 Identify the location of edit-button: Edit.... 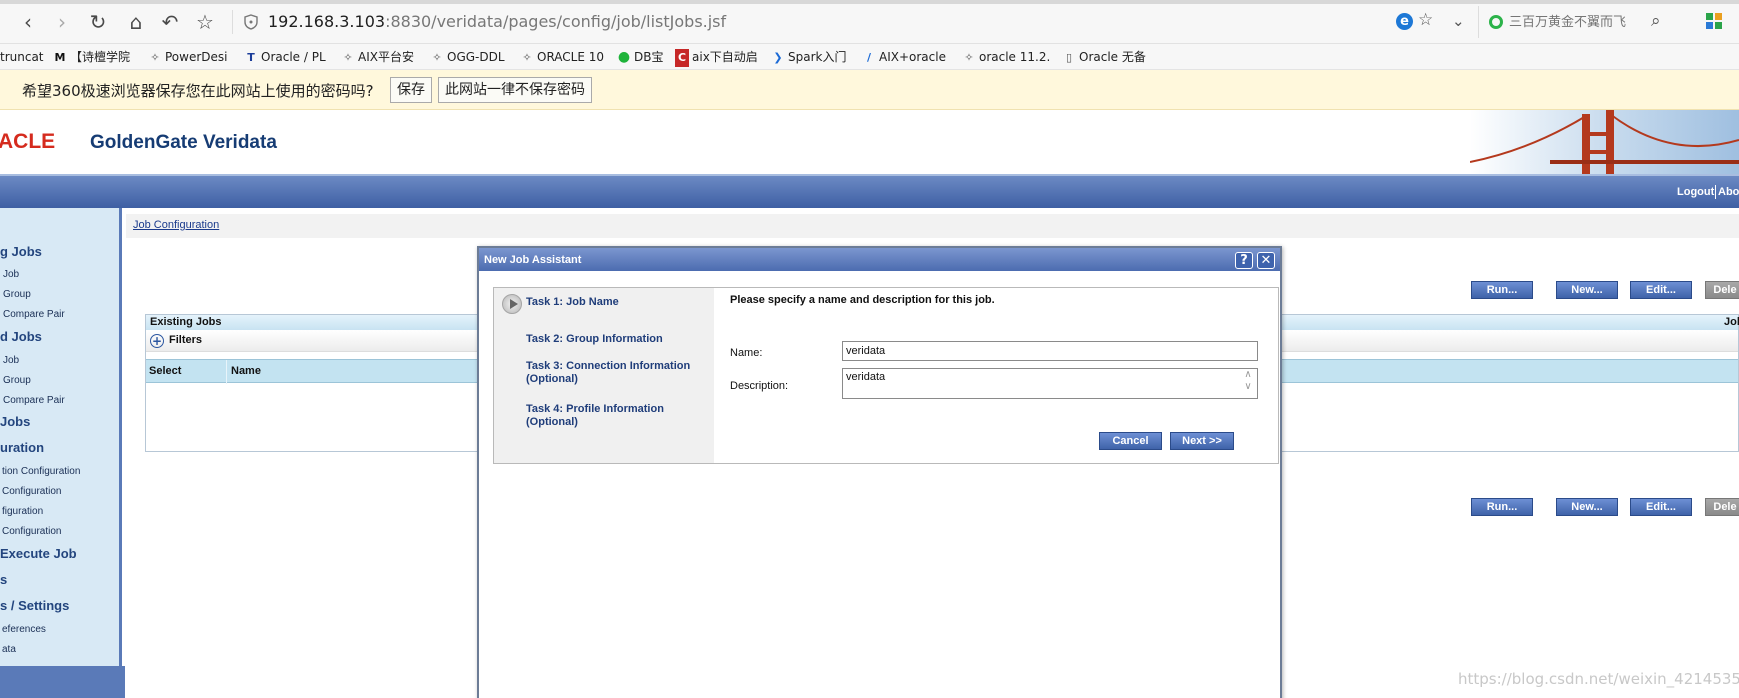
(1661, 290).